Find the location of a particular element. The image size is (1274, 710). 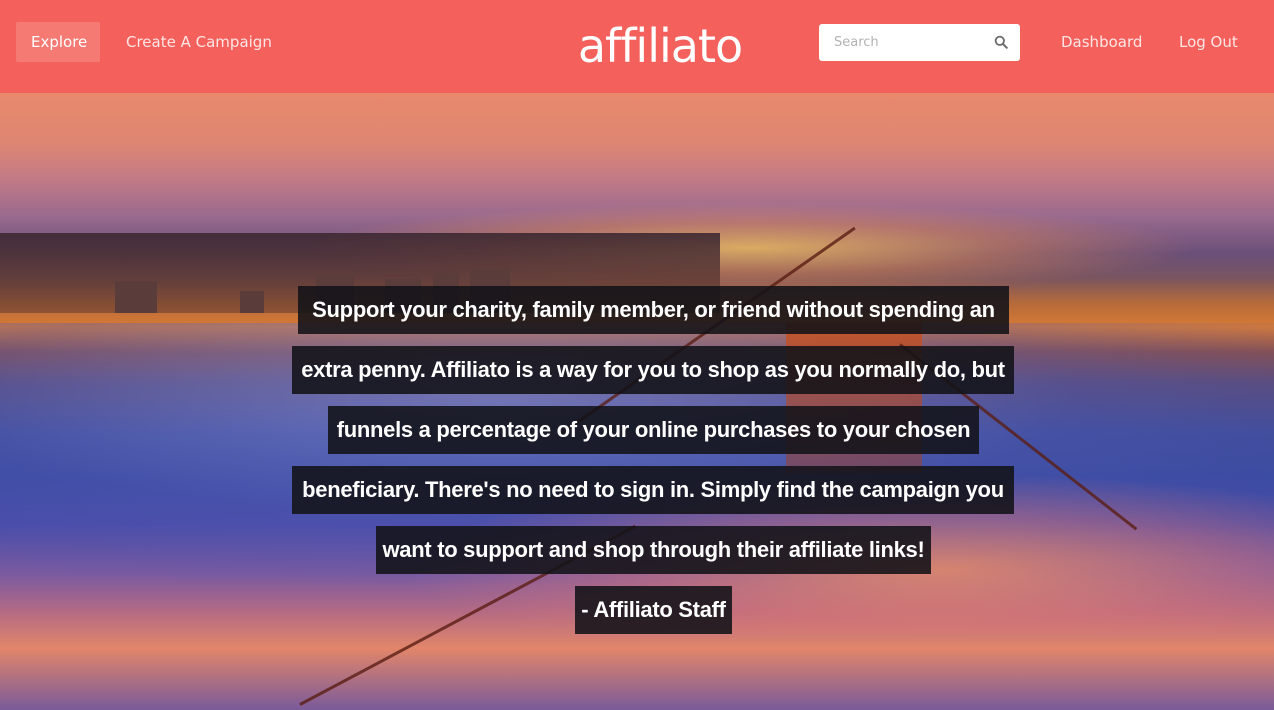

search-input is located at coordinates (904, 42).